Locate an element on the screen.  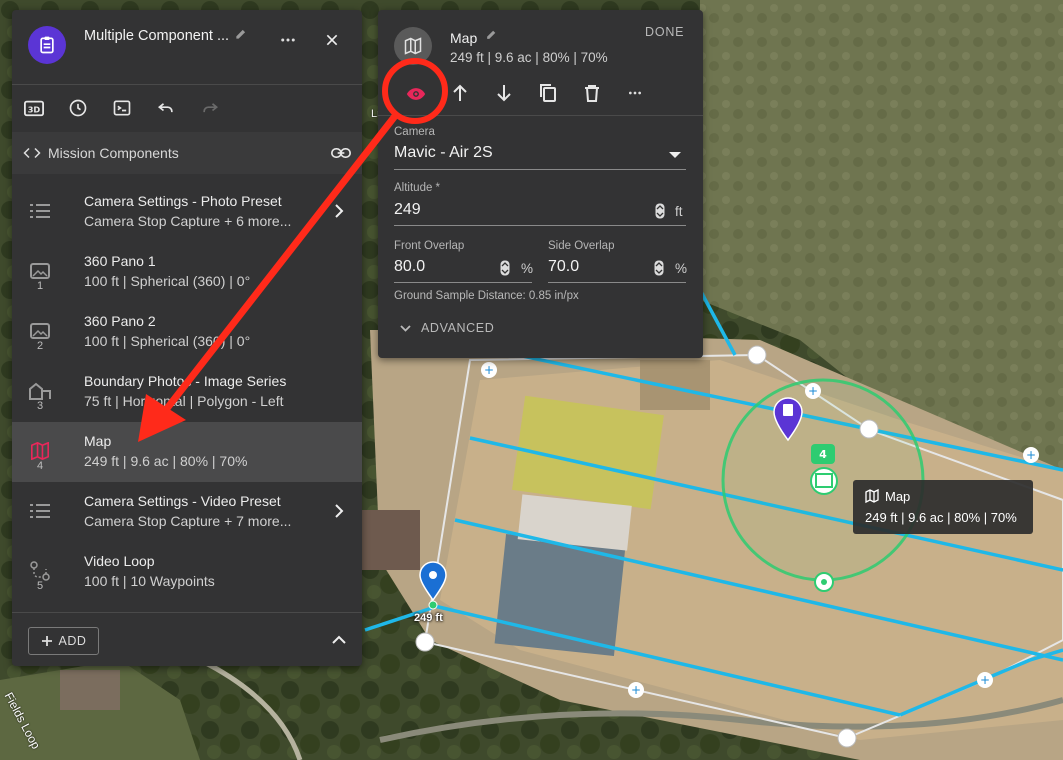
altitude-label: Altitude * is located at coordinates (417, 188).